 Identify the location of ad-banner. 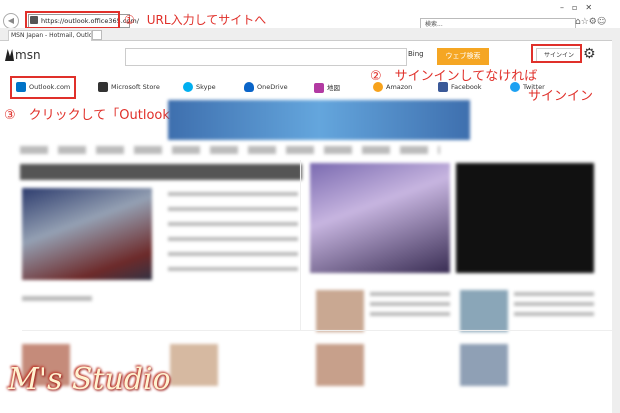
(319, 120).